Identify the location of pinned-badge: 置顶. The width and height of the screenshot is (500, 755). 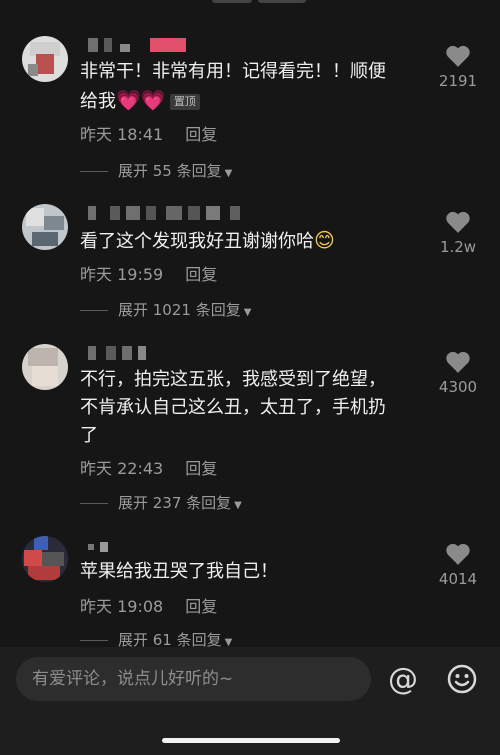
(184, 102).